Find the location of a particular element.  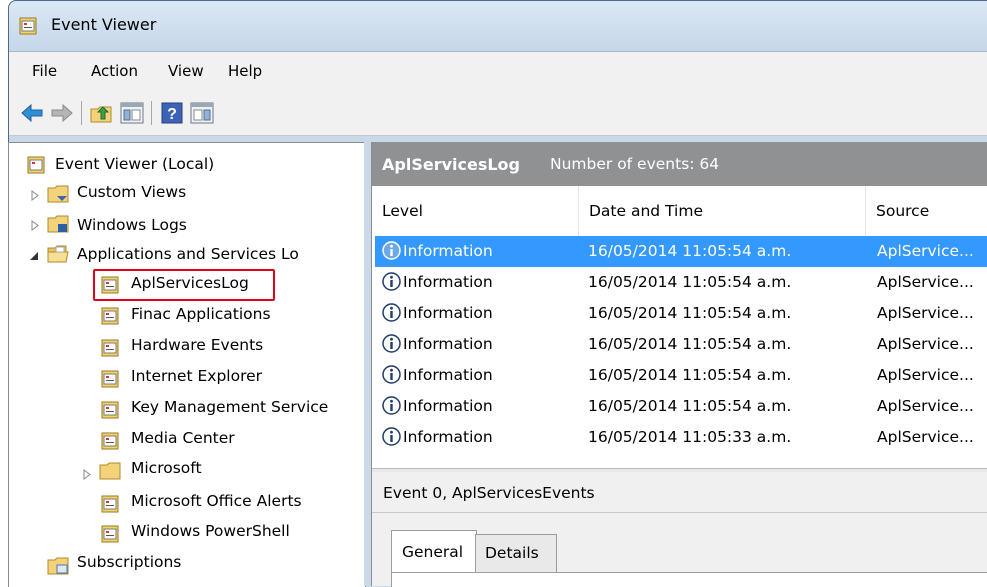

tree-label: Media Center is located at coordinates (183, 438).